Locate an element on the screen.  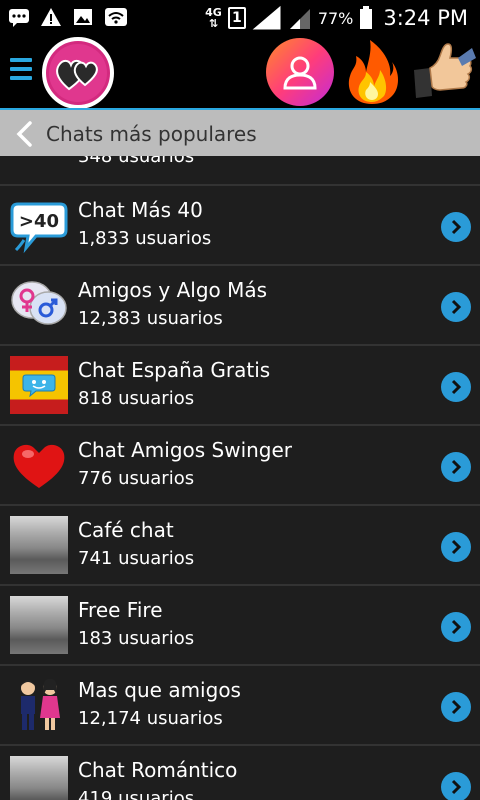
user-count: 818 usuarios is located at coordinates (136, 398).